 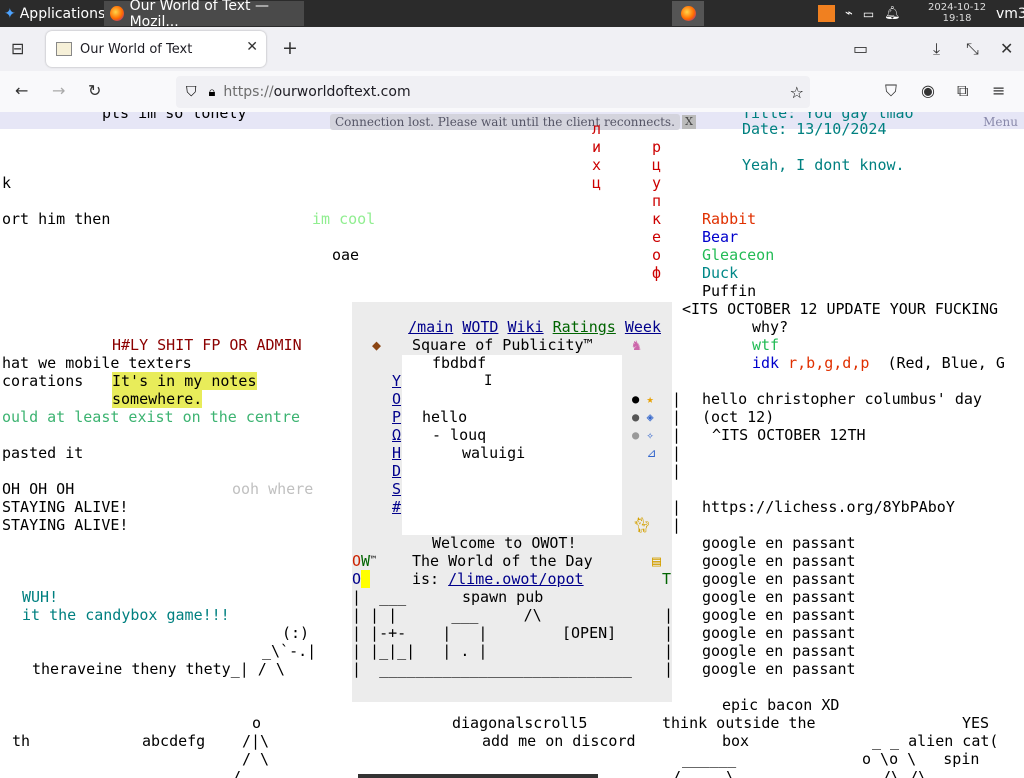 What do you see at coordinates (643, 327) in the screenshot?
I see `nav-week-link: Week` at bounding box center [643, 327].